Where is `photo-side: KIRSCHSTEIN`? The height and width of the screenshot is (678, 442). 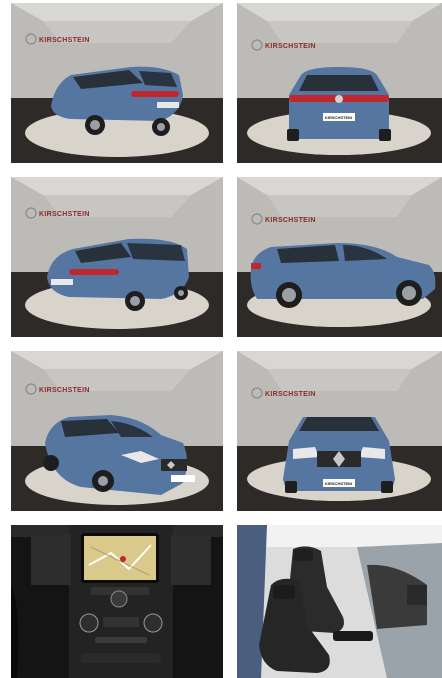 photo-side: KIRSCHSTEIN is located at coordinates (339, 257).